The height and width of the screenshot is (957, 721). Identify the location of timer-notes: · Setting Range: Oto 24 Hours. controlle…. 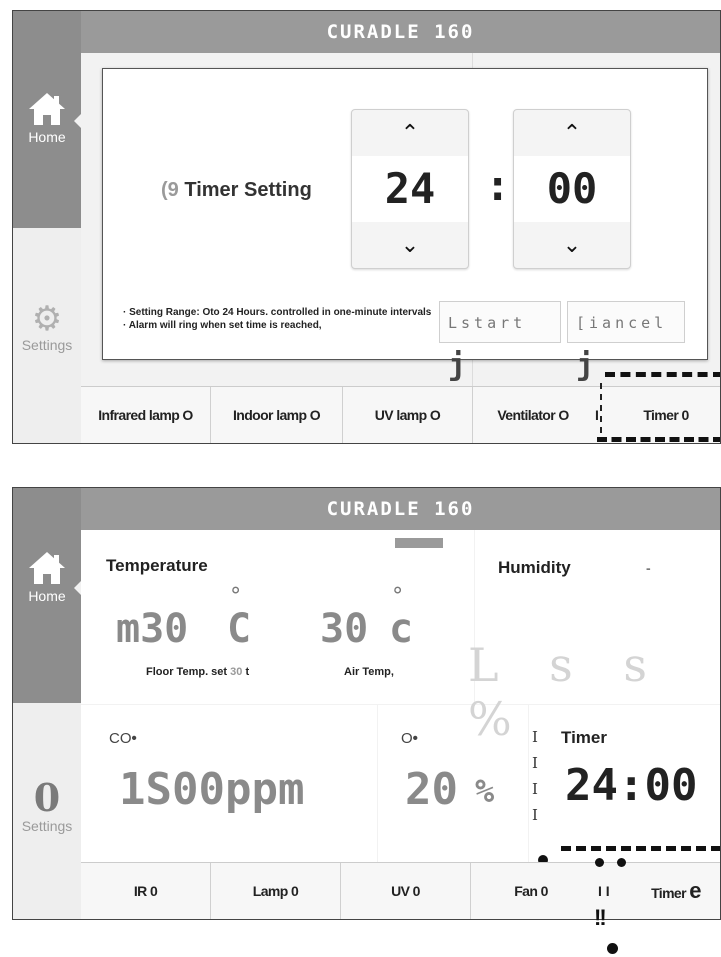
(277, 319).